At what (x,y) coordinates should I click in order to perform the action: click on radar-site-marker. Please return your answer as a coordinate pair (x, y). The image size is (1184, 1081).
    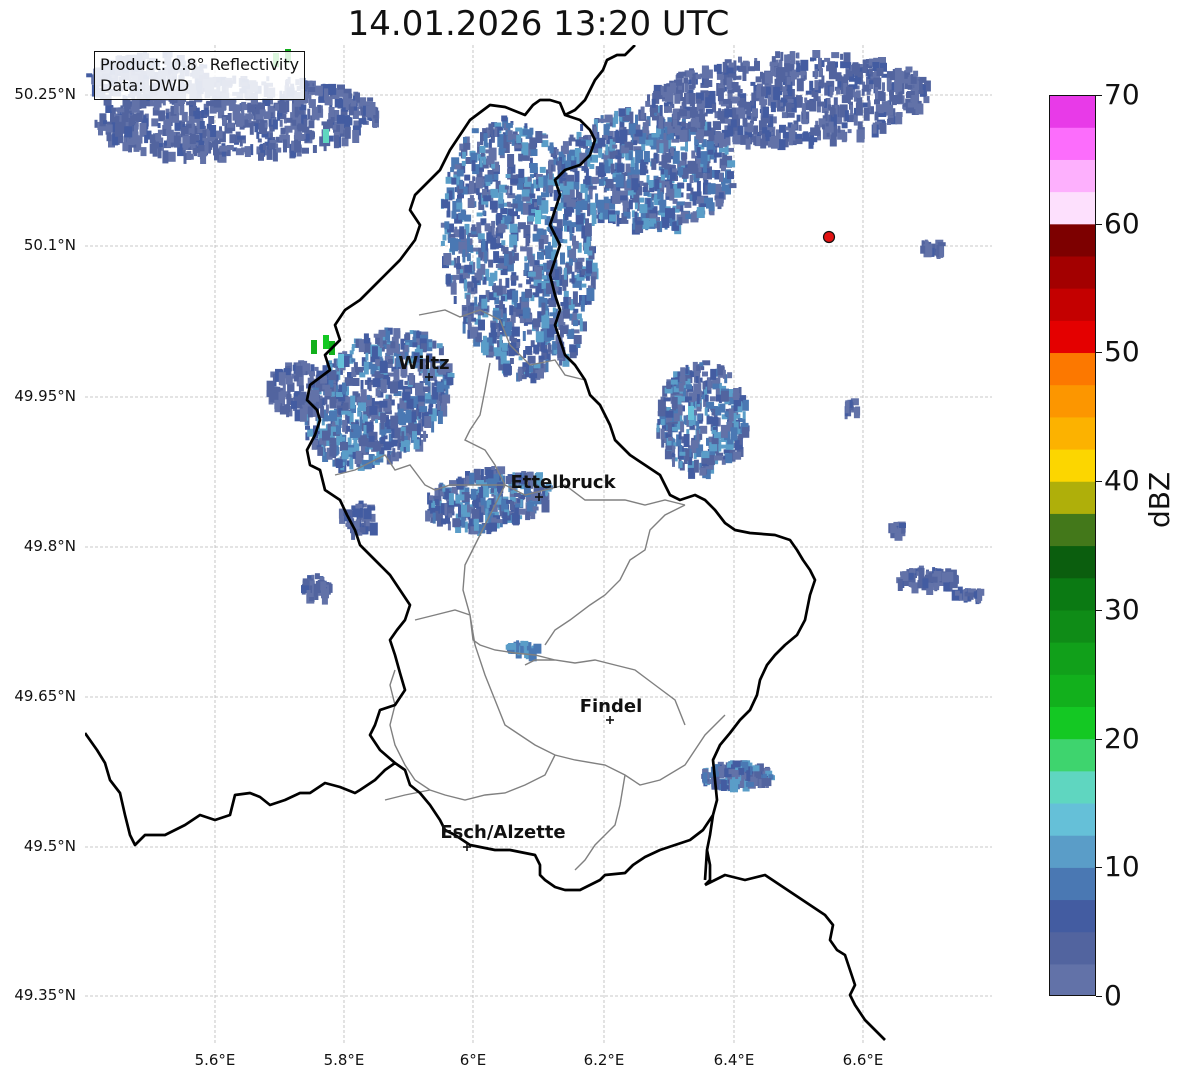
    Looking at the image, I should click on (829, 237).